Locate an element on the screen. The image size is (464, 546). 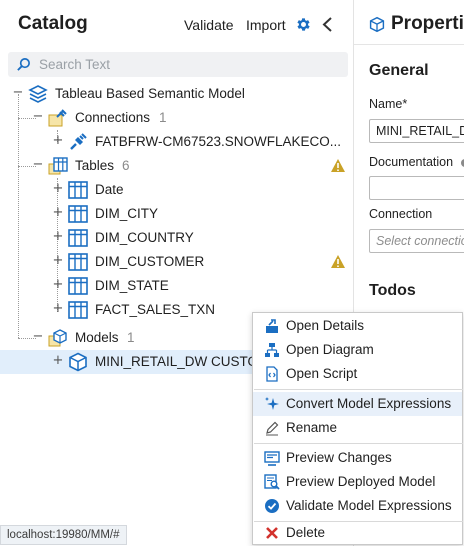
divider is located at coordinates (409, 44).